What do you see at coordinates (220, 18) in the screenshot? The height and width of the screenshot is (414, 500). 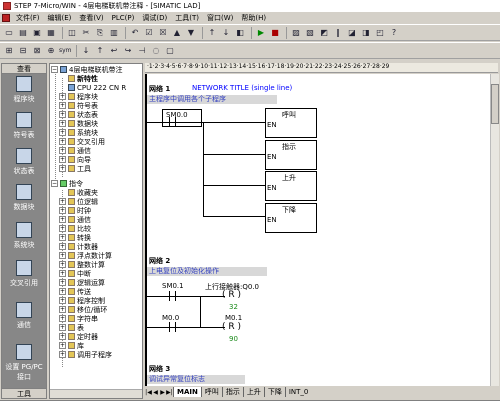 I see `menu-window: 窗口(W)` at bounding box center [220, 18].